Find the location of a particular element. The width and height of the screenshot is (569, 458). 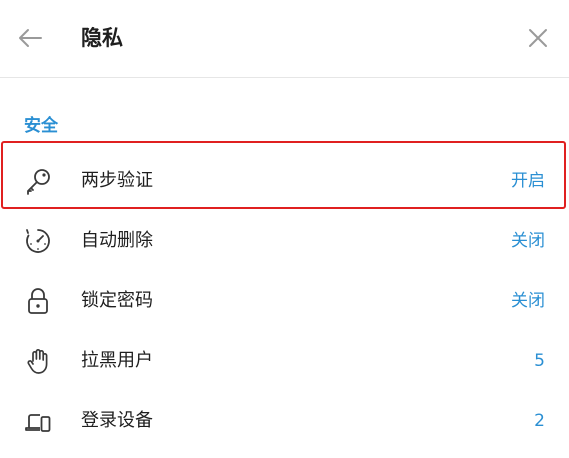

section-title-security: 安全 is located at coordinates (41, 126).